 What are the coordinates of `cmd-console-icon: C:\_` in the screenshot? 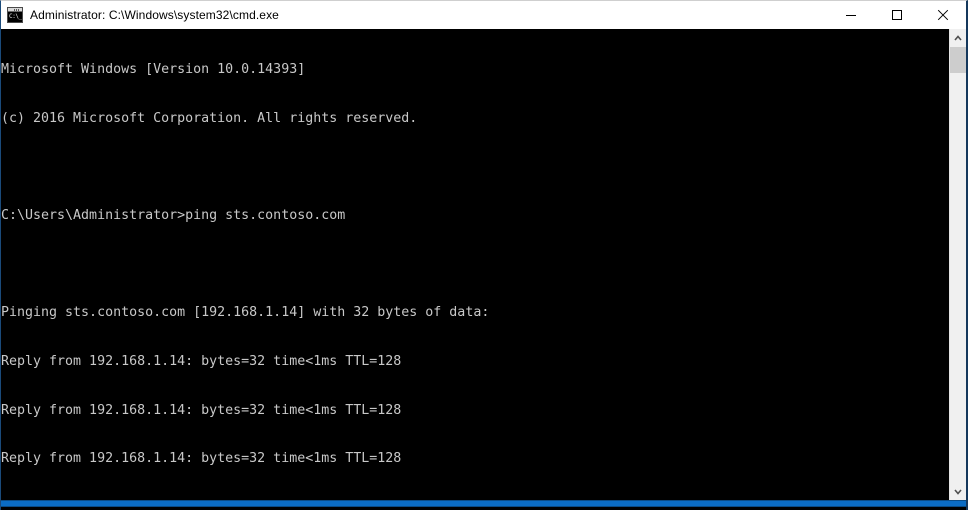 It's located at (15, 15).